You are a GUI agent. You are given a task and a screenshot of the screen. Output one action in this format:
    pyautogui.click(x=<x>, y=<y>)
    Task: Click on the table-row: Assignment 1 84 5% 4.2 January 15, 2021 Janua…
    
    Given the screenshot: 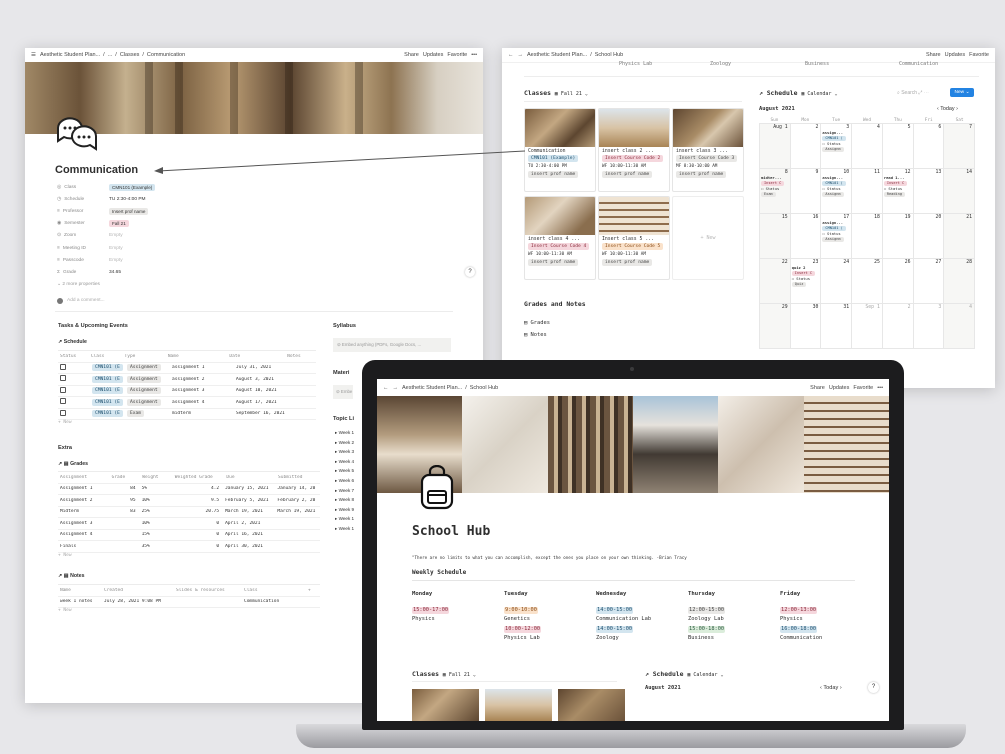 What is the action you would take?
    pyautogui.click(x=189, y=489)
    